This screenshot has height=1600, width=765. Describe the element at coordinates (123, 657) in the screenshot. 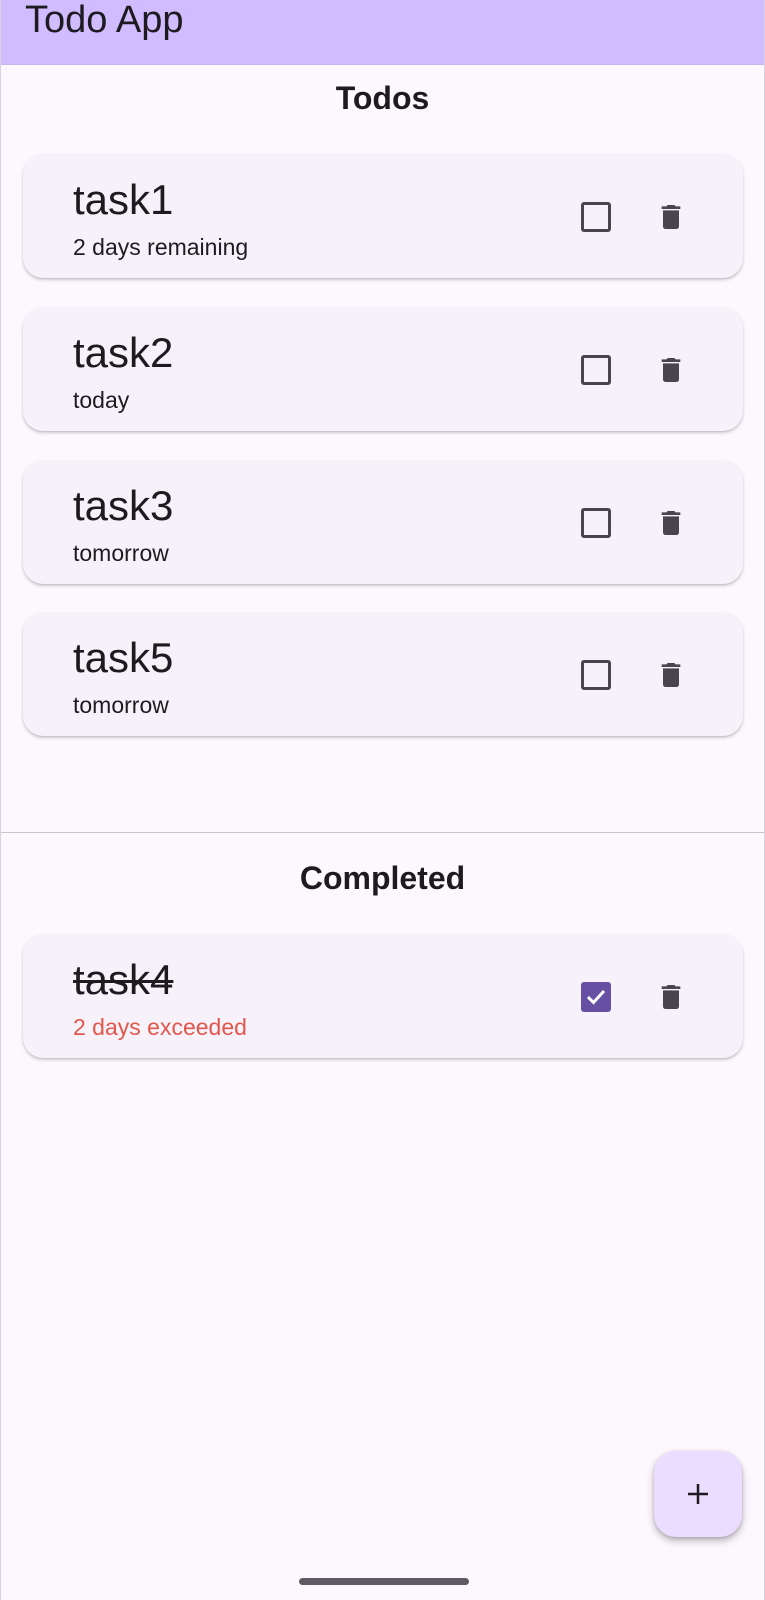

I see `todo-title: task5` at that location.